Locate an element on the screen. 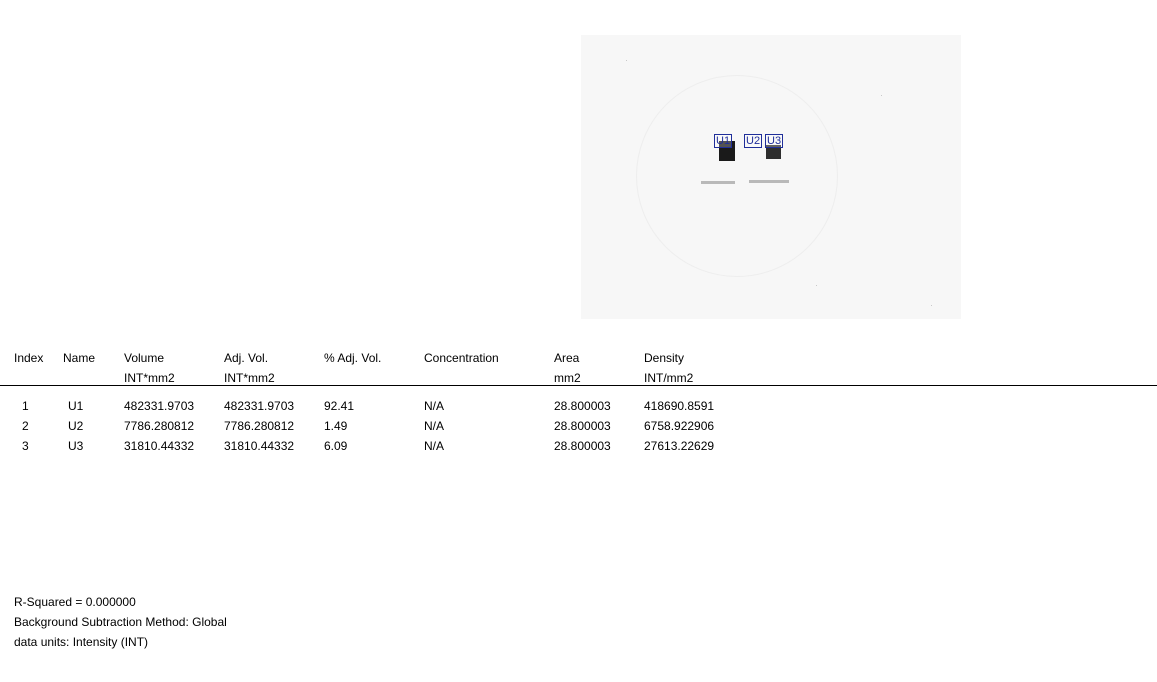 The image size is (1157, 682). cell-pct-adj-vol: 6.09 is located at coordinates (336, 446).